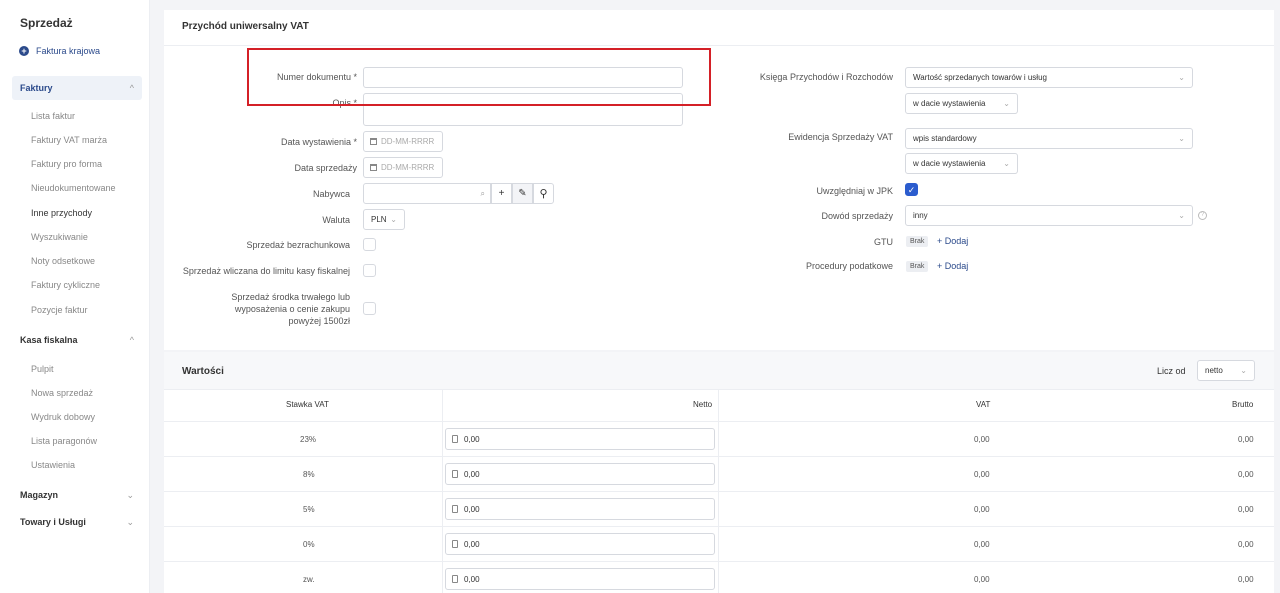  What do you see at coordinates (840, 137) in the screenshot?
I see `ewidencja-label: Ewidencja Sprzedaży VAT` at bounding box center [840, 137].